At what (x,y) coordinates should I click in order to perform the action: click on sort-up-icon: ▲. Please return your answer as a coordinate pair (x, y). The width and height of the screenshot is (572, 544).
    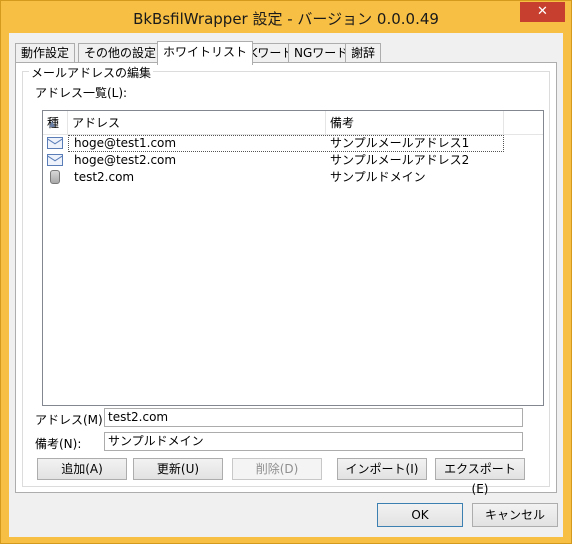
    Looking at the image, I should click on (52, 123).